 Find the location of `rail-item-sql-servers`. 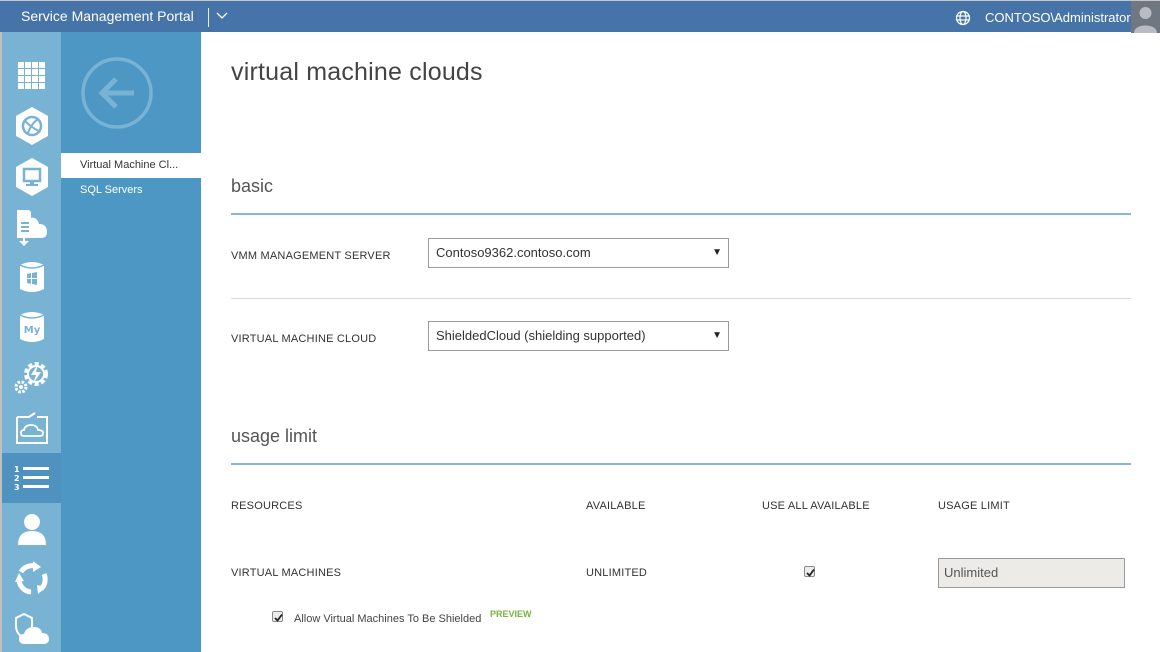

rail-item-sql-servers is located at coordinates (31, 277).